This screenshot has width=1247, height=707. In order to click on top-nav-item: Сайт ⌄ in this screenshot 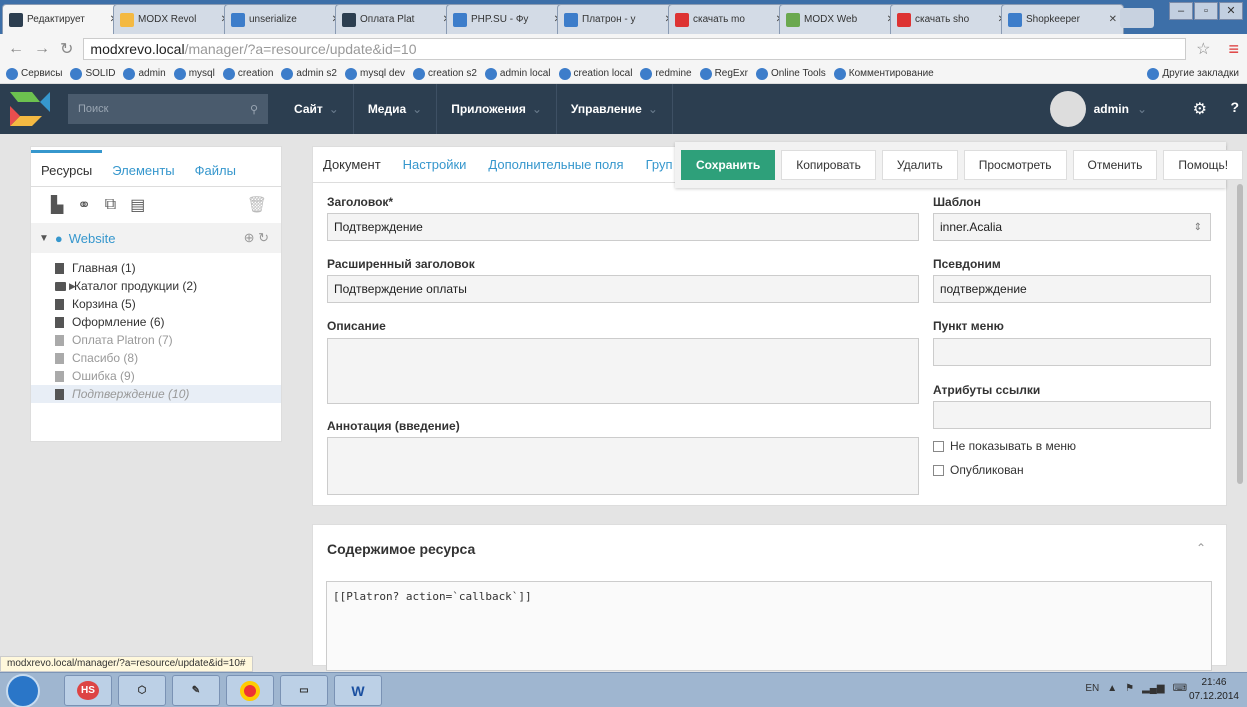, I will do `click(317, 109)`.